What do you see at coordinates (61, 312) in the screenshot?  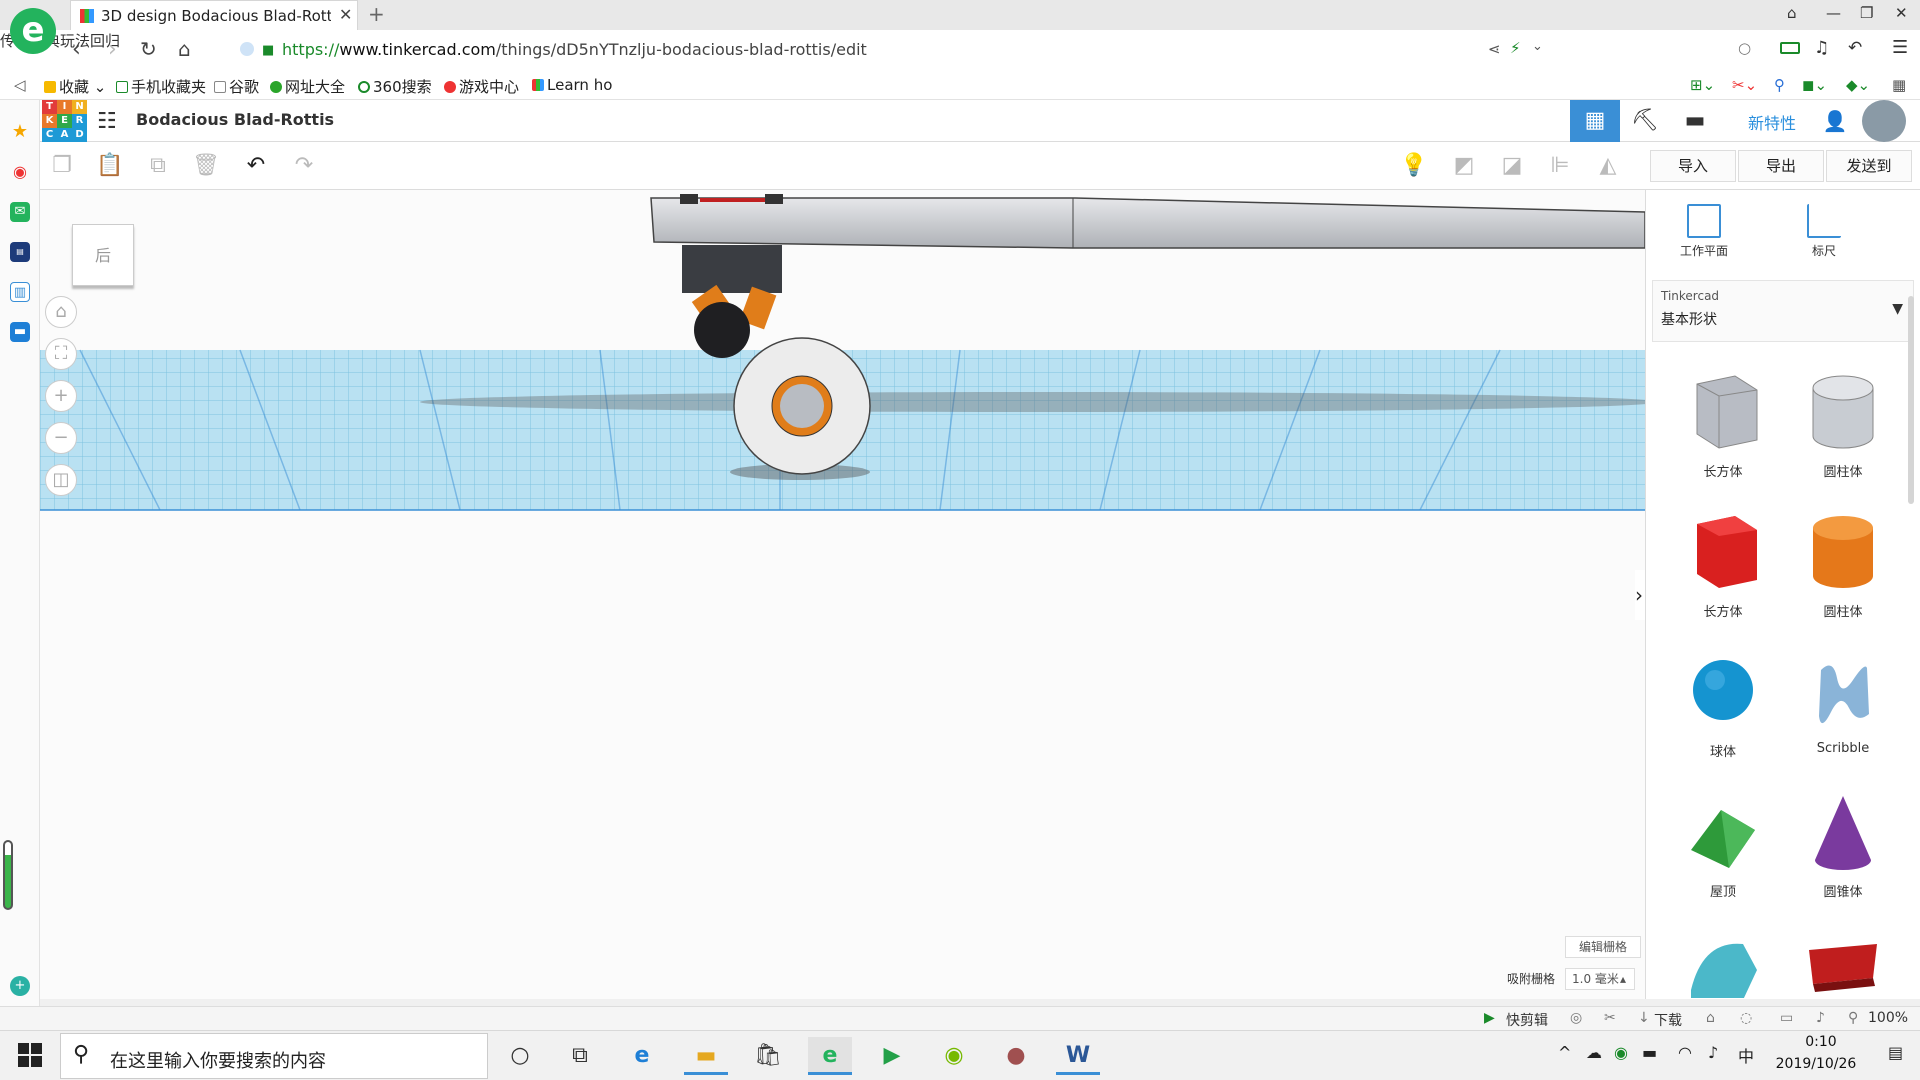 I see `home-view-icon: ⌂` at bounding box center [61, 312].